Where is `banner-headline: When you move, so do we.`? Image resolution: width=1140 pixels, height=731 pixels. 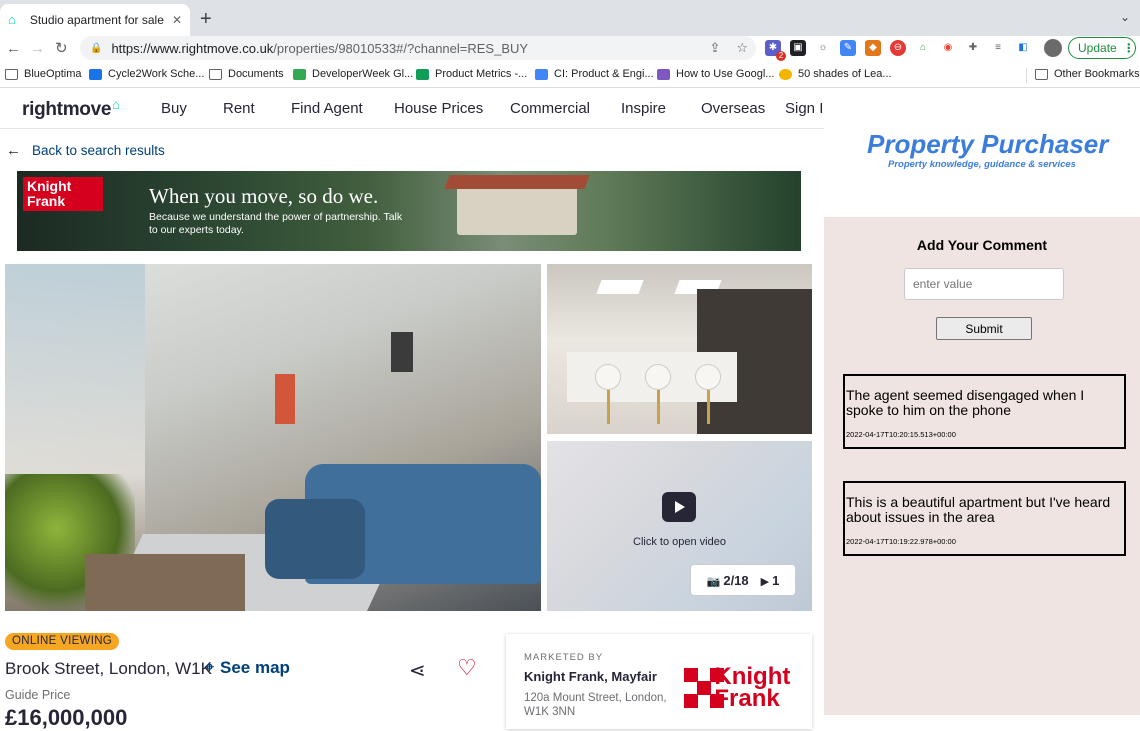
banner-headline: When you move, so do we. is located at coordinates (264, 196).